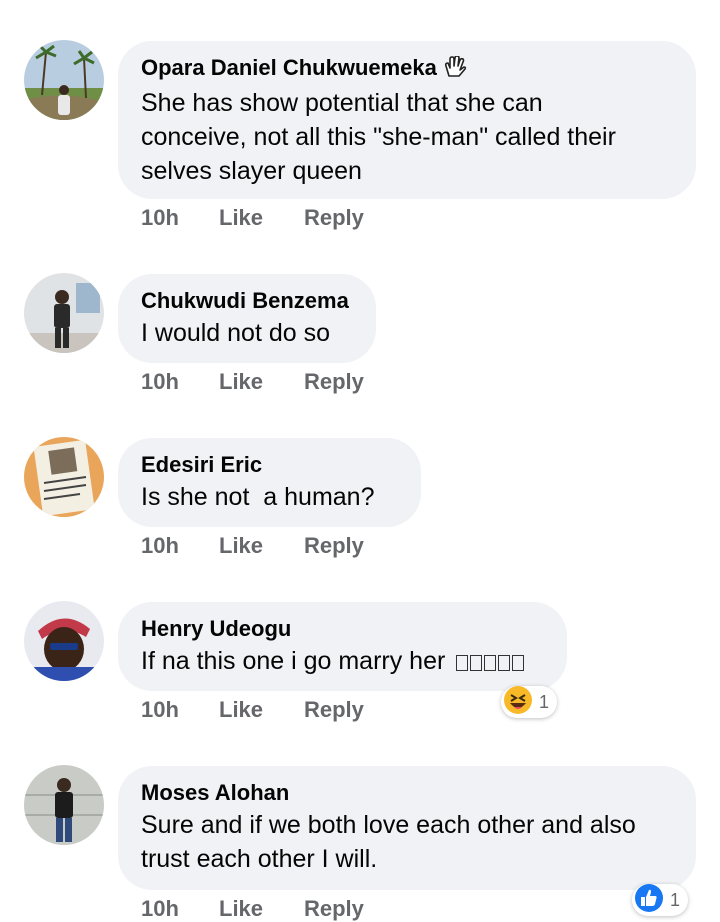 This screenshot has width=720, height=922. Describe the element at coordinates (246, 301) in the screenshot. I see `author-name: Chukwudi Benzema` at that location.